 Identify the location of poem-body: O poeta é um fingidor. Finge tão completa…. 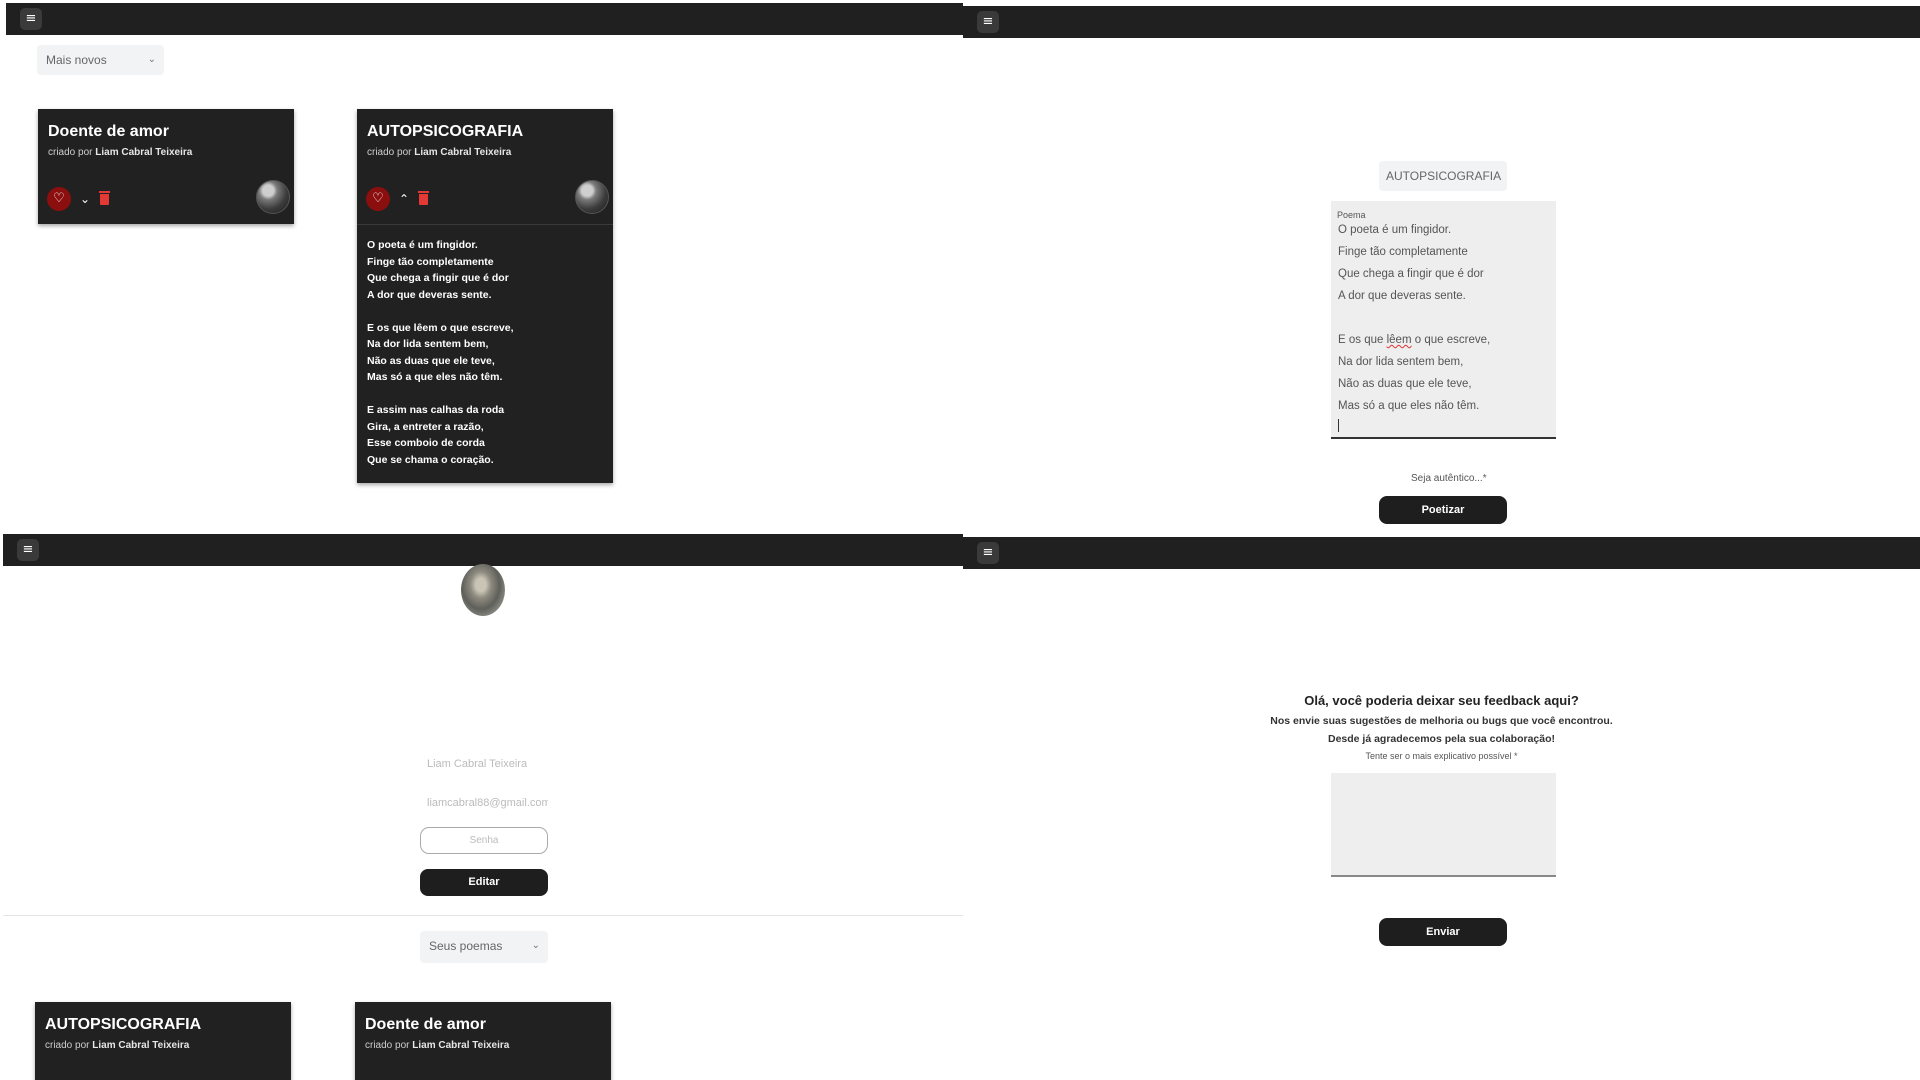
(485, 345).